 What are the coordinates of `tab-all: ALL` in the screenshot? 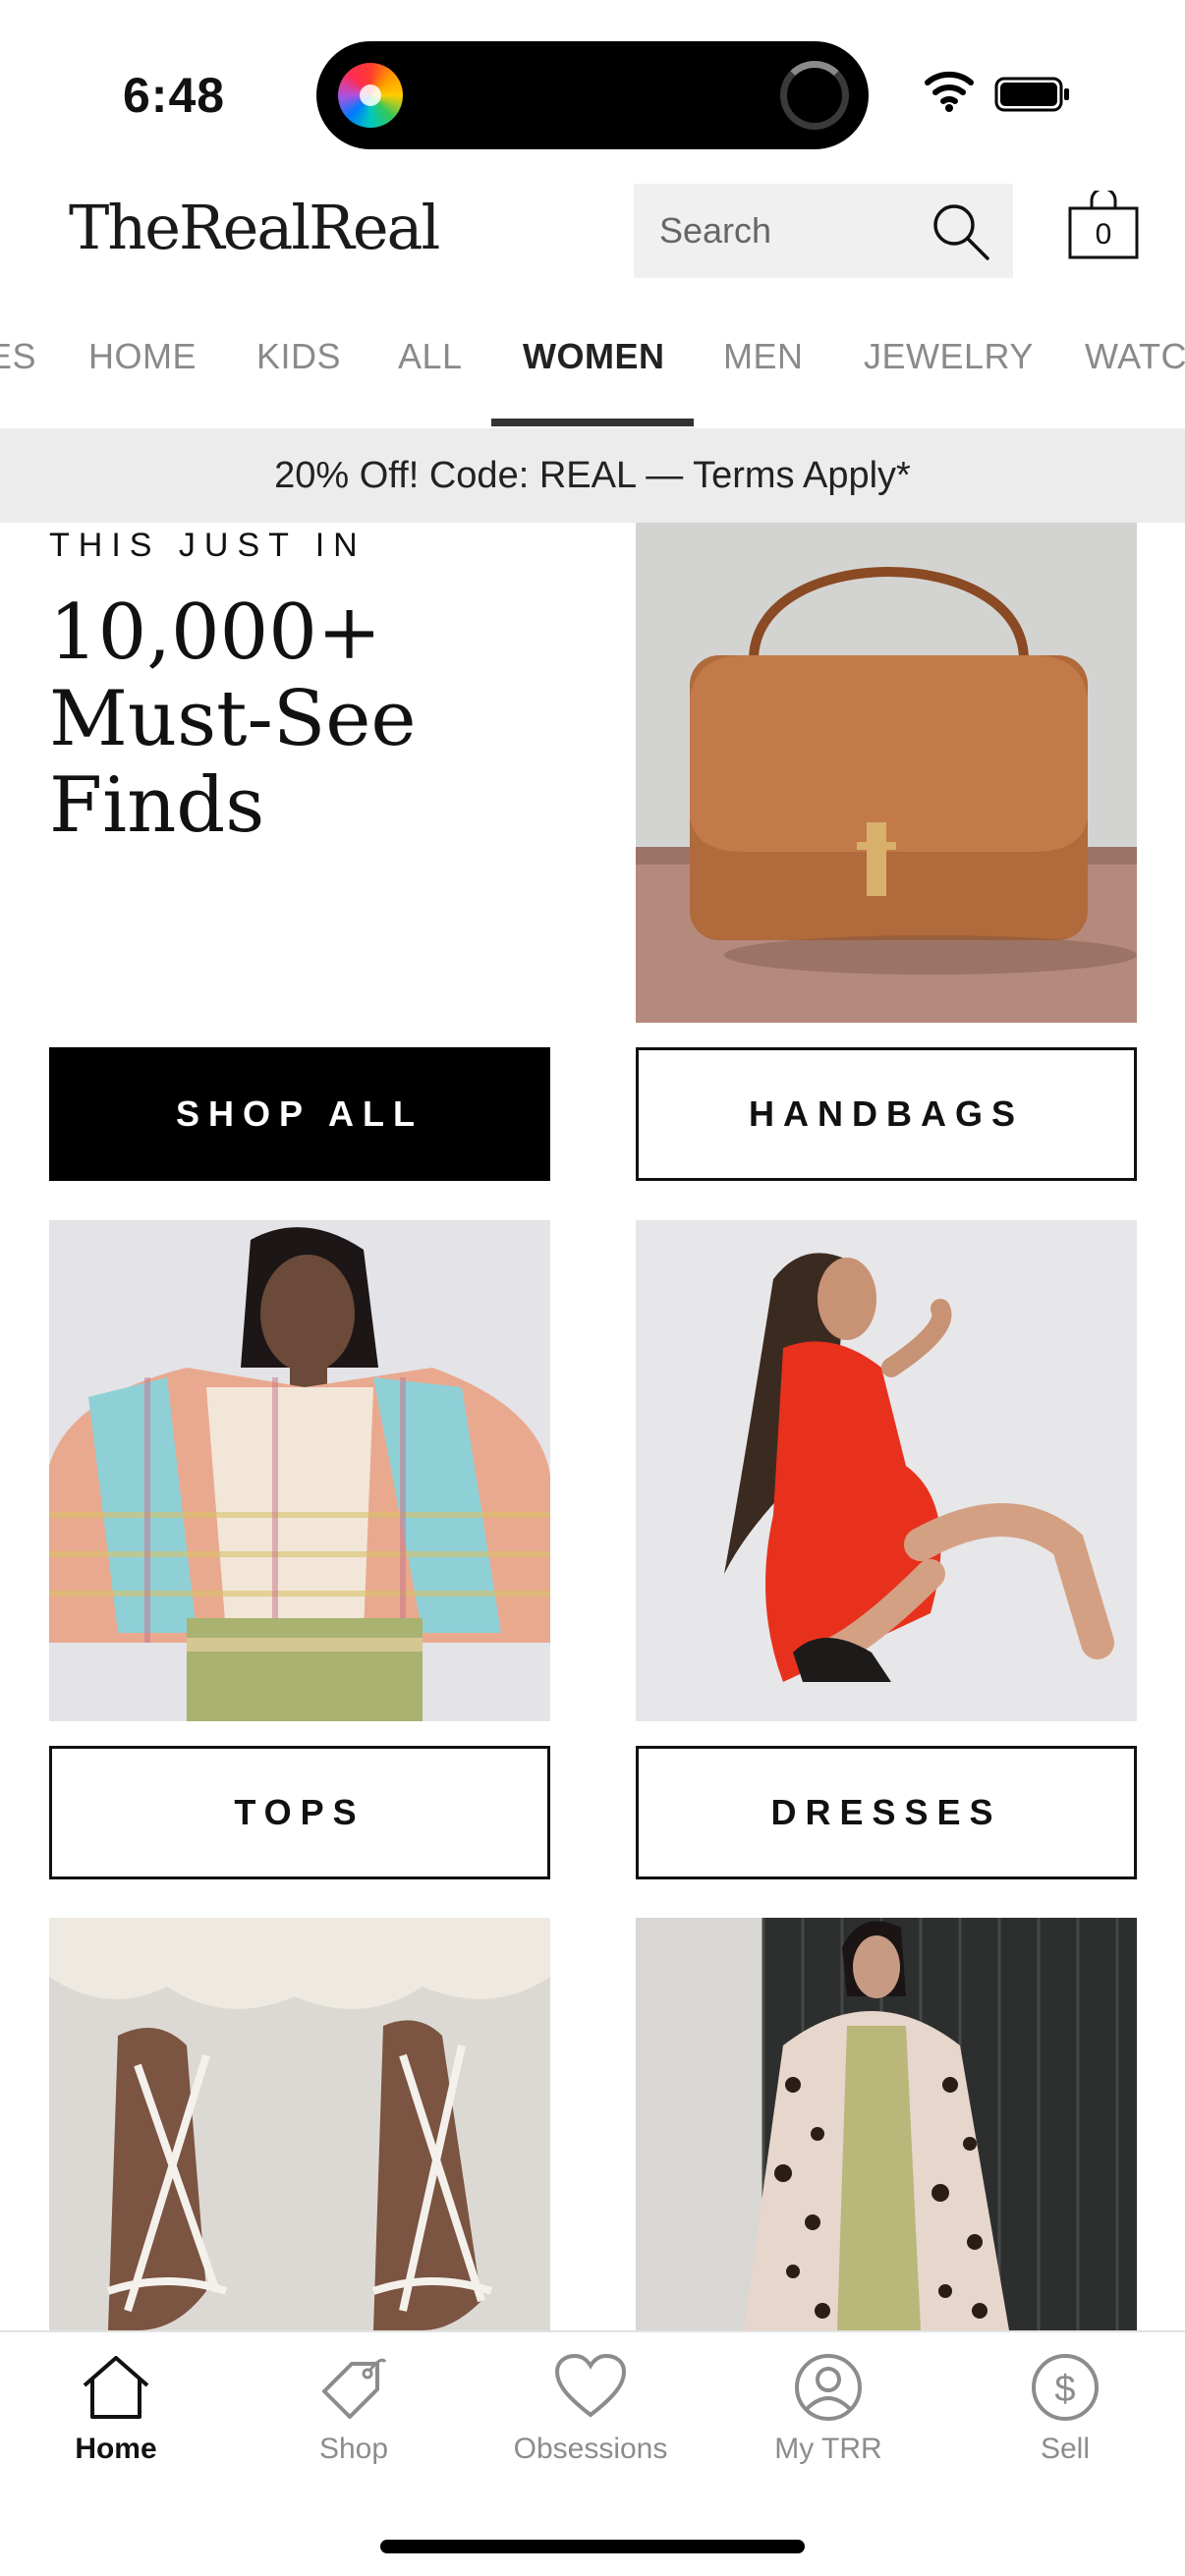 It's located at (431, 356).